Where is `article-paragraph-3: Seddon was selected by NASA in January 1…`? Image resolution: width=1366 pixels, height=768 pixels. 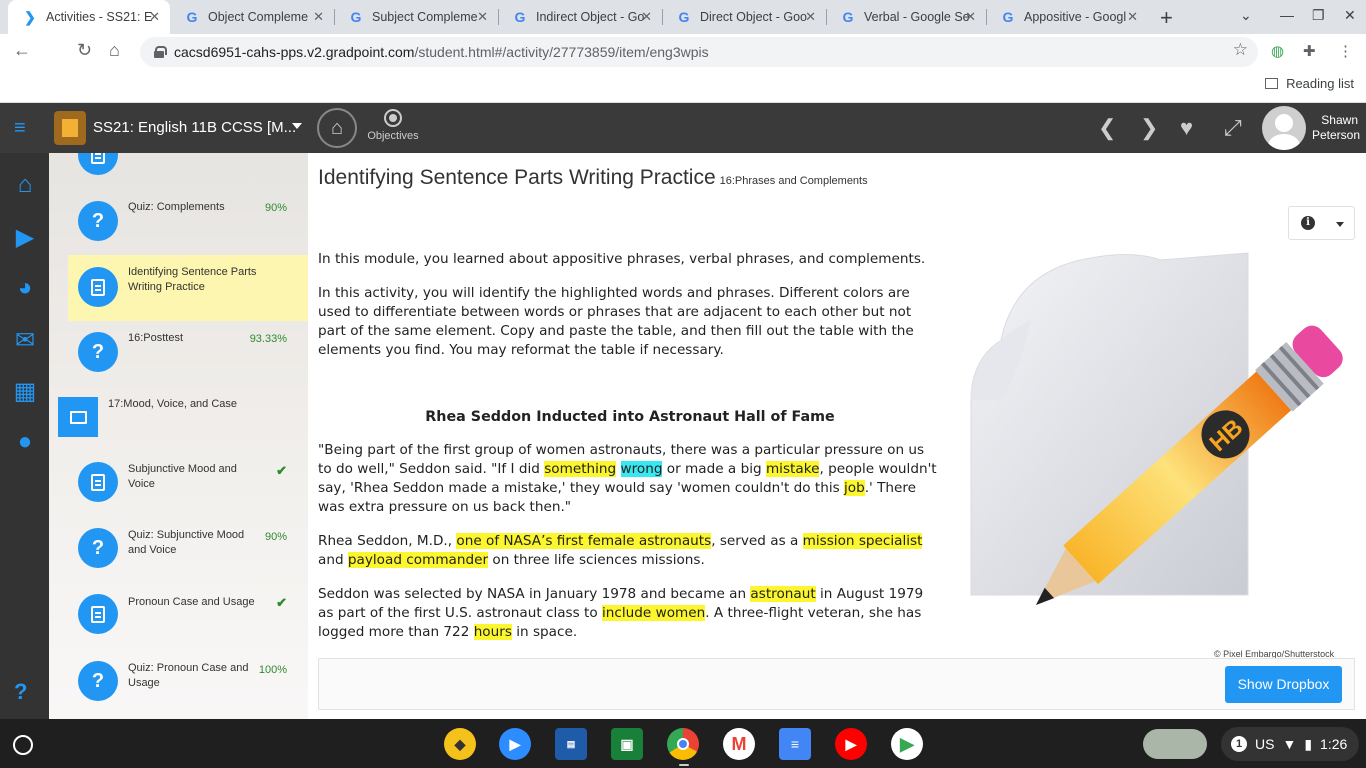 article-paragraph-3: Seddon was selected by NASA in January 1… is located at coordinates (630, 613).